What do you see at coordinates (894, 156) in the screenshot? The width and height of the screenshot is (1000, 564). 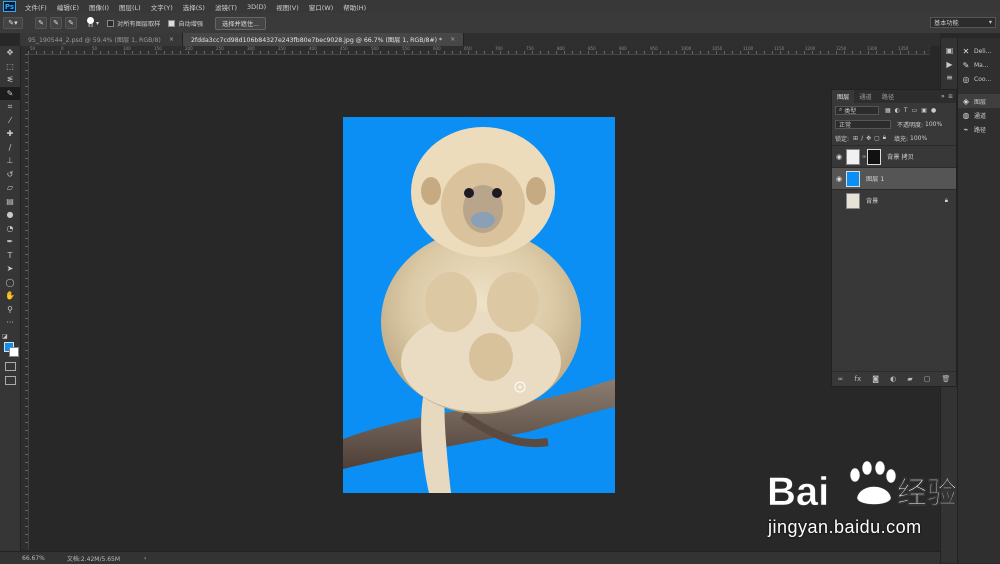 I see `layer-row: ◉ ∞ 背景 拷贝` at bounding box center [894, 156].